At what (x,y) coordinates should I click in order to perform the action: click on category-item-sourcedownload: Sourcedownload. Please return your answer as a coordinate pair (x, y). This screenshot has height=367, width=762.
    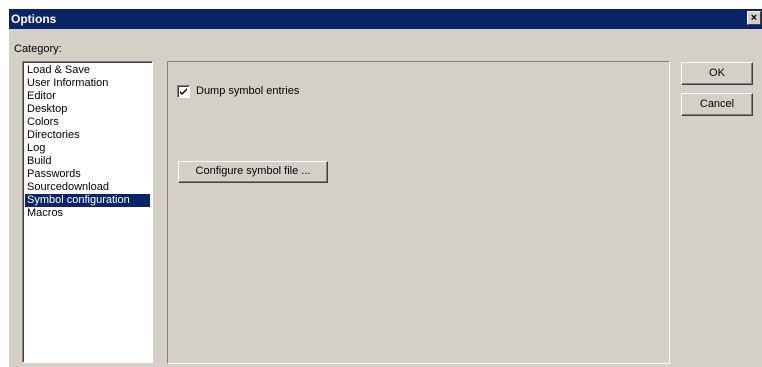
    Looking at the image, I should click on (87, 187).